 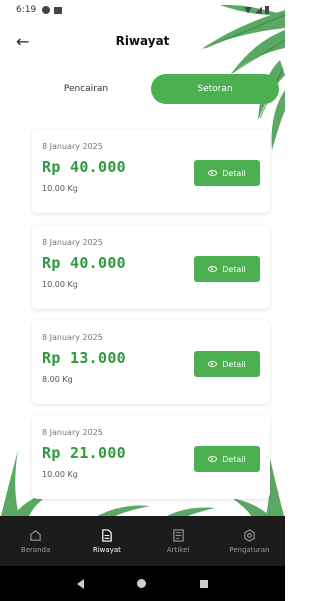 What do you see at coordinates (151, 457) in the screenshot?
I see `list-item: 8 January 2025 Rp 21.000 10.00 Kg Detail` at bounding box center [151, 457].